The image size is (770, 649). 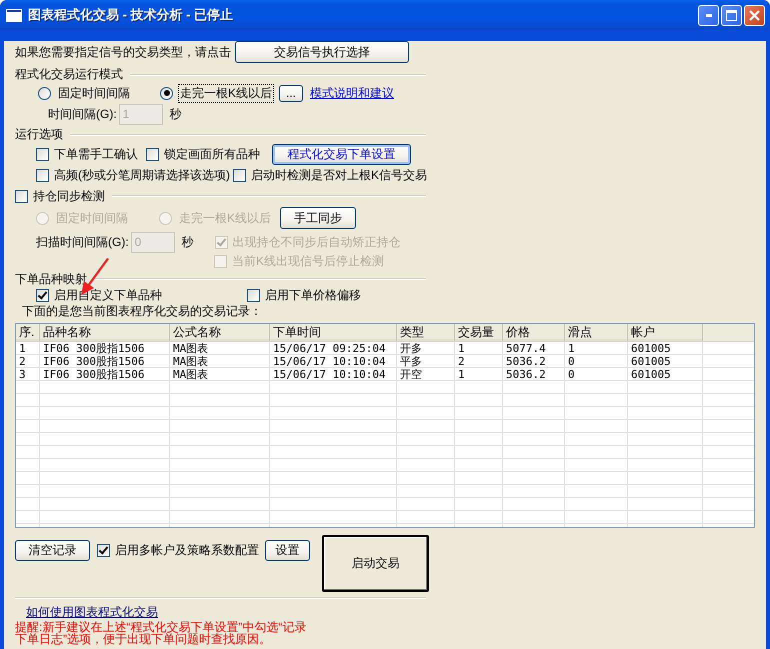 I want to click on checkbox: 持仓同步检测, so click(x=60, y=196).